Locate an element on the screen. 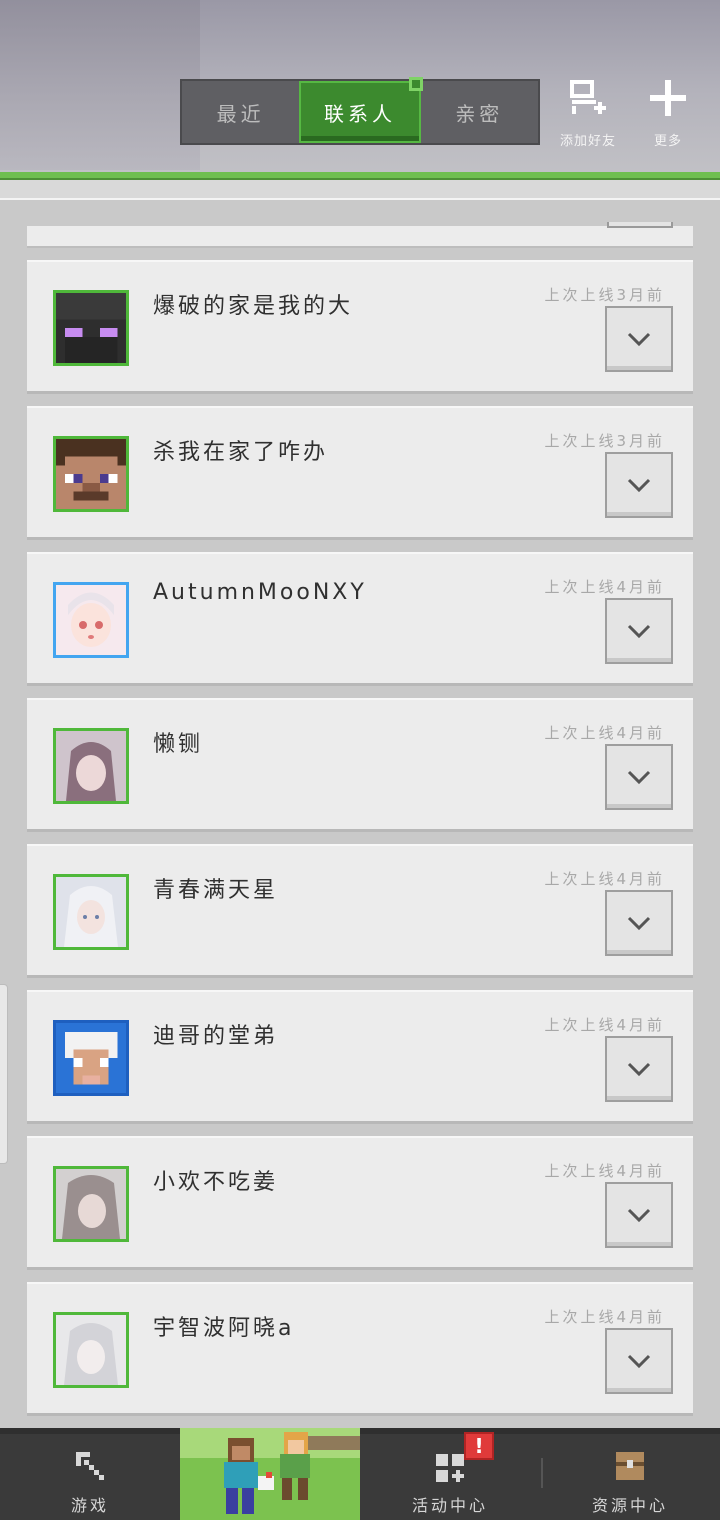  contact-card: AutumnMooNXY 上次上线4月前 is located at coordinates (360, 619).